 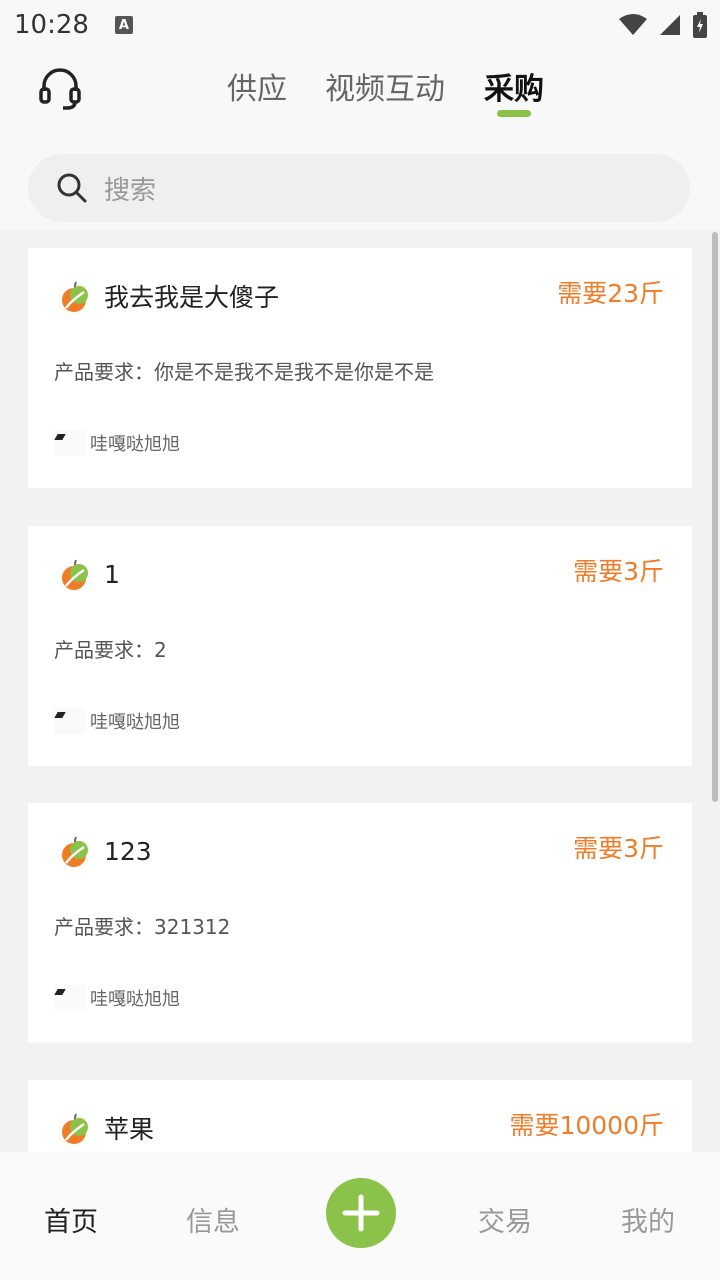 I want to click on card-header: 苹果, so click(x=106, y=1128).